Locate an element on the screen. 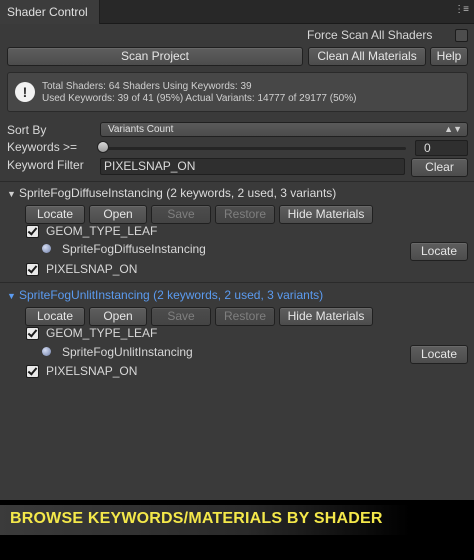 This screenshot has height=560, width=474. window-titlebar: Shader Control ⋮≡ is located at coordinates (237, 12).